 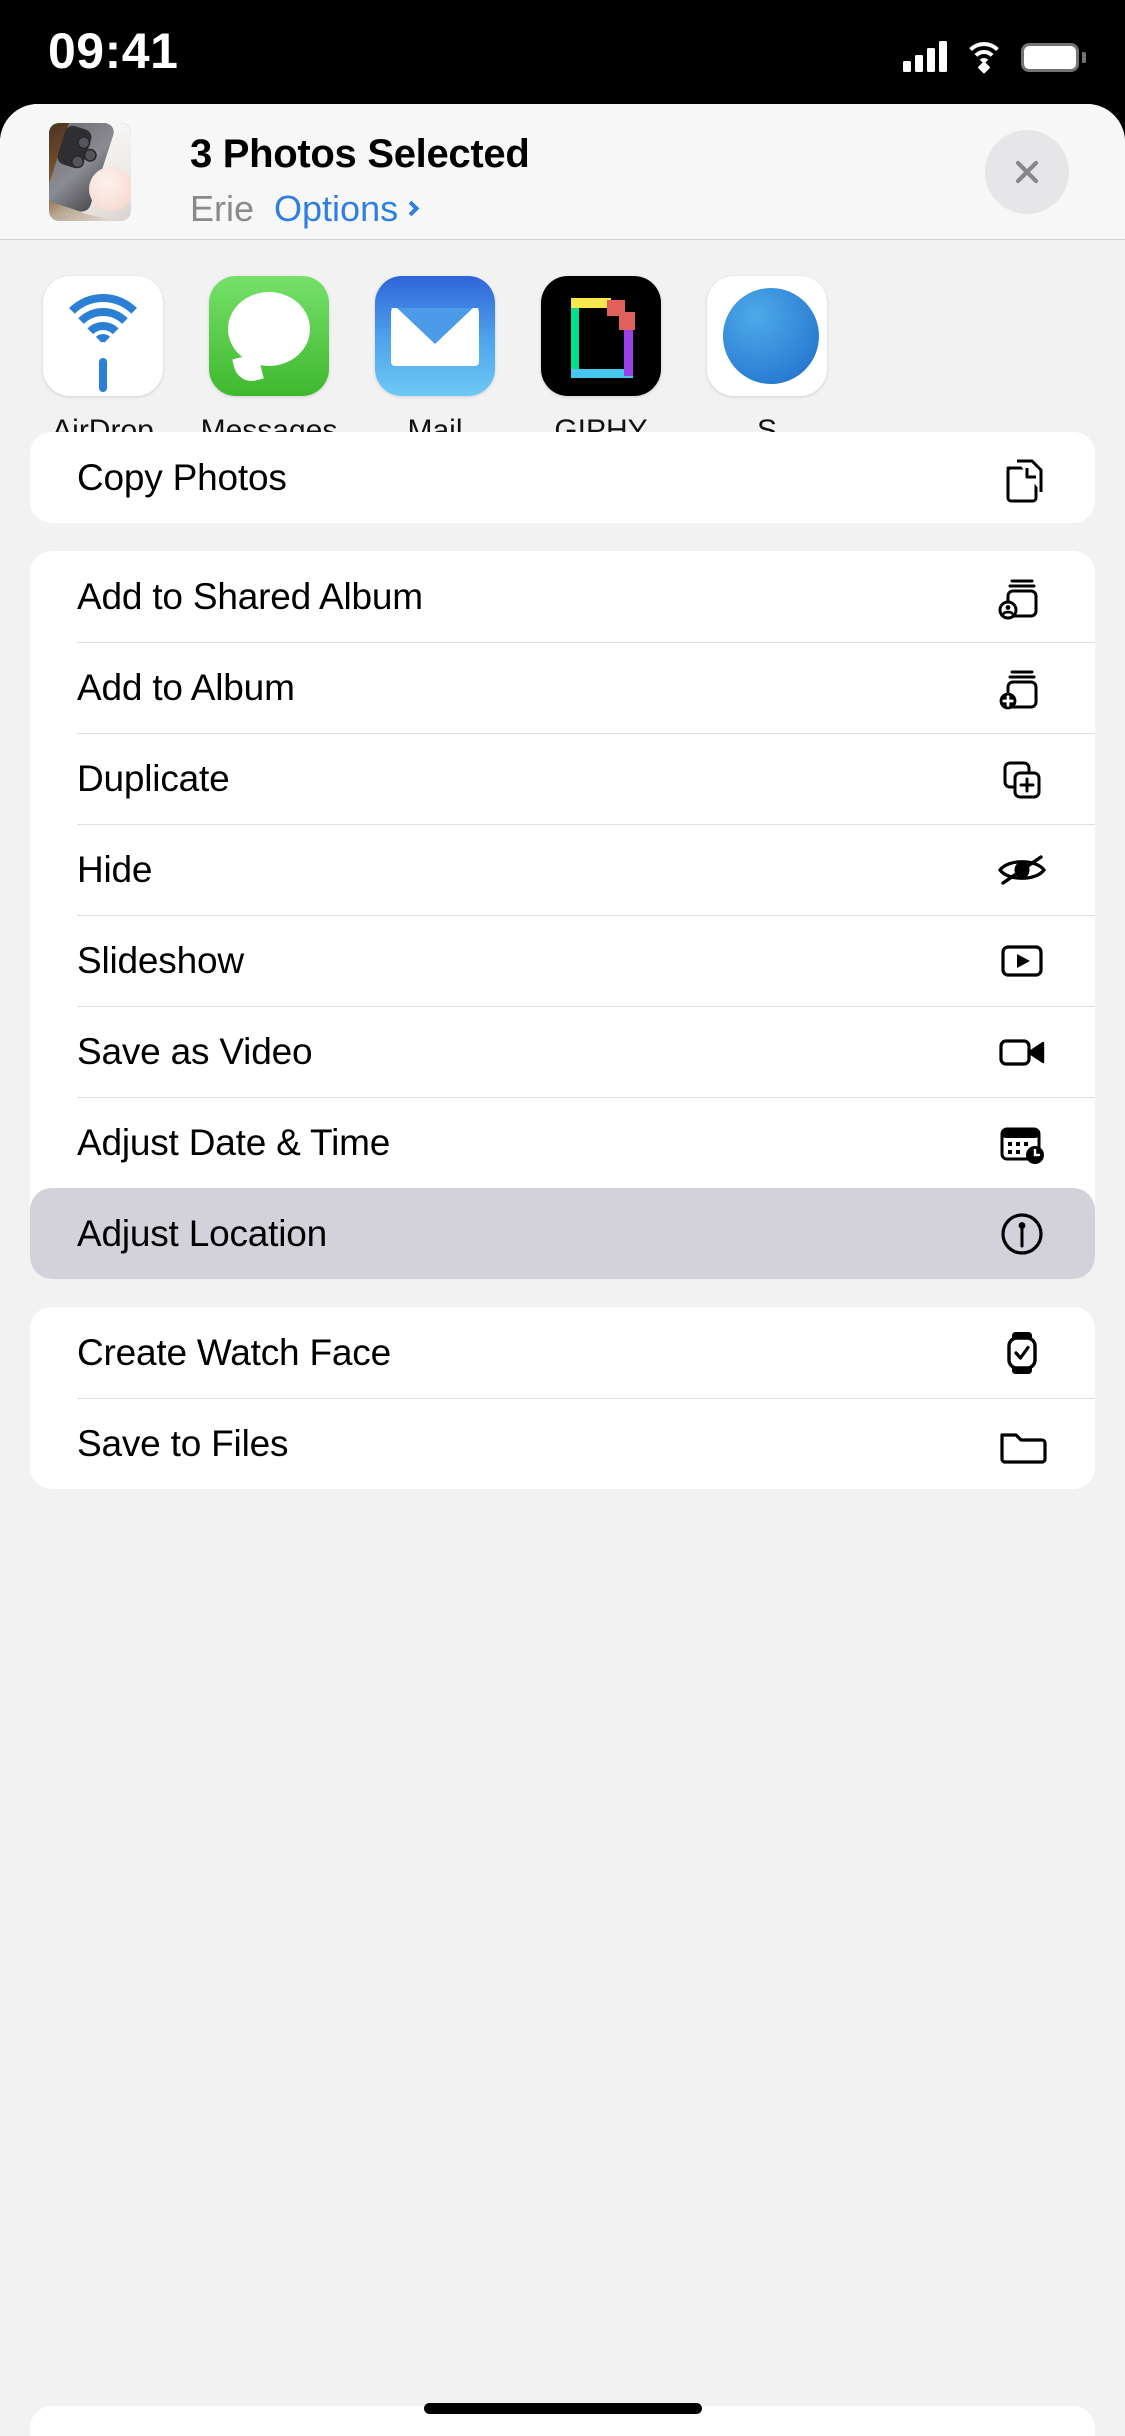 I want to click on action-label: Create Watch Face, so click(x=234, y=1352).